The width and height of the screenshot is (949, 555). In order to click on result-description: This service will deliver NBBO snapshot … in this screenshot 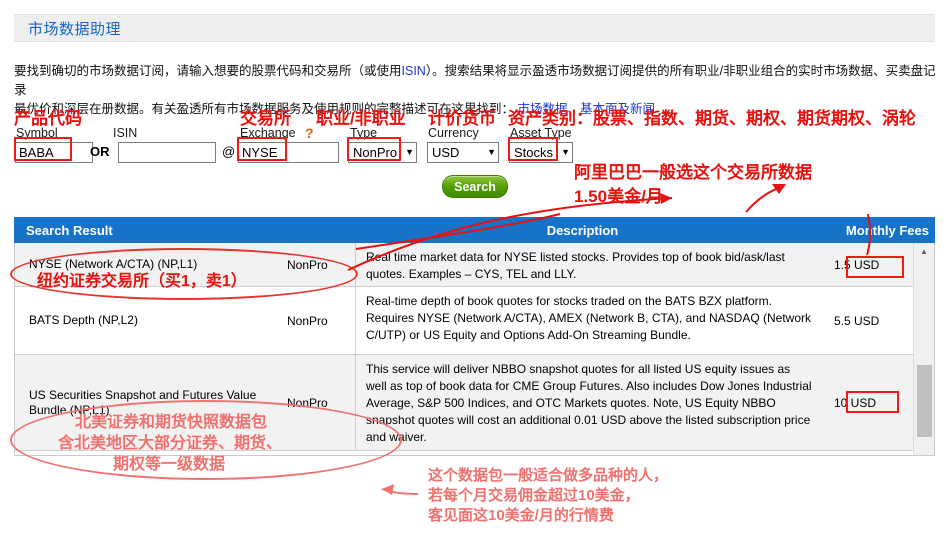, I will do `click(591, 402)`.